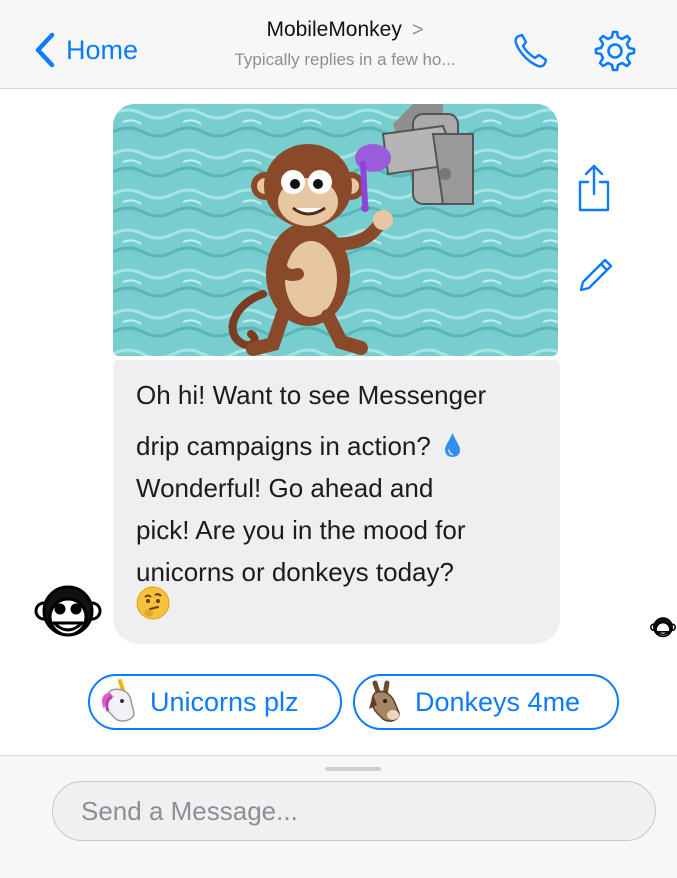  I want to click on chevron-left-icon, so click(45, 50).